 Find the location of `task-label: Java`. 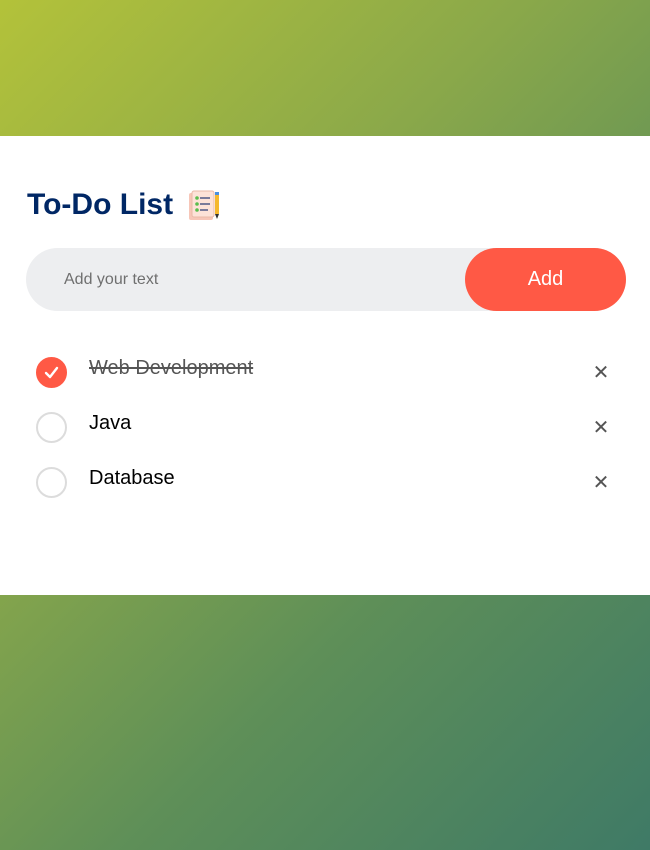

task-label: Java is located at coordinates (110, 423).